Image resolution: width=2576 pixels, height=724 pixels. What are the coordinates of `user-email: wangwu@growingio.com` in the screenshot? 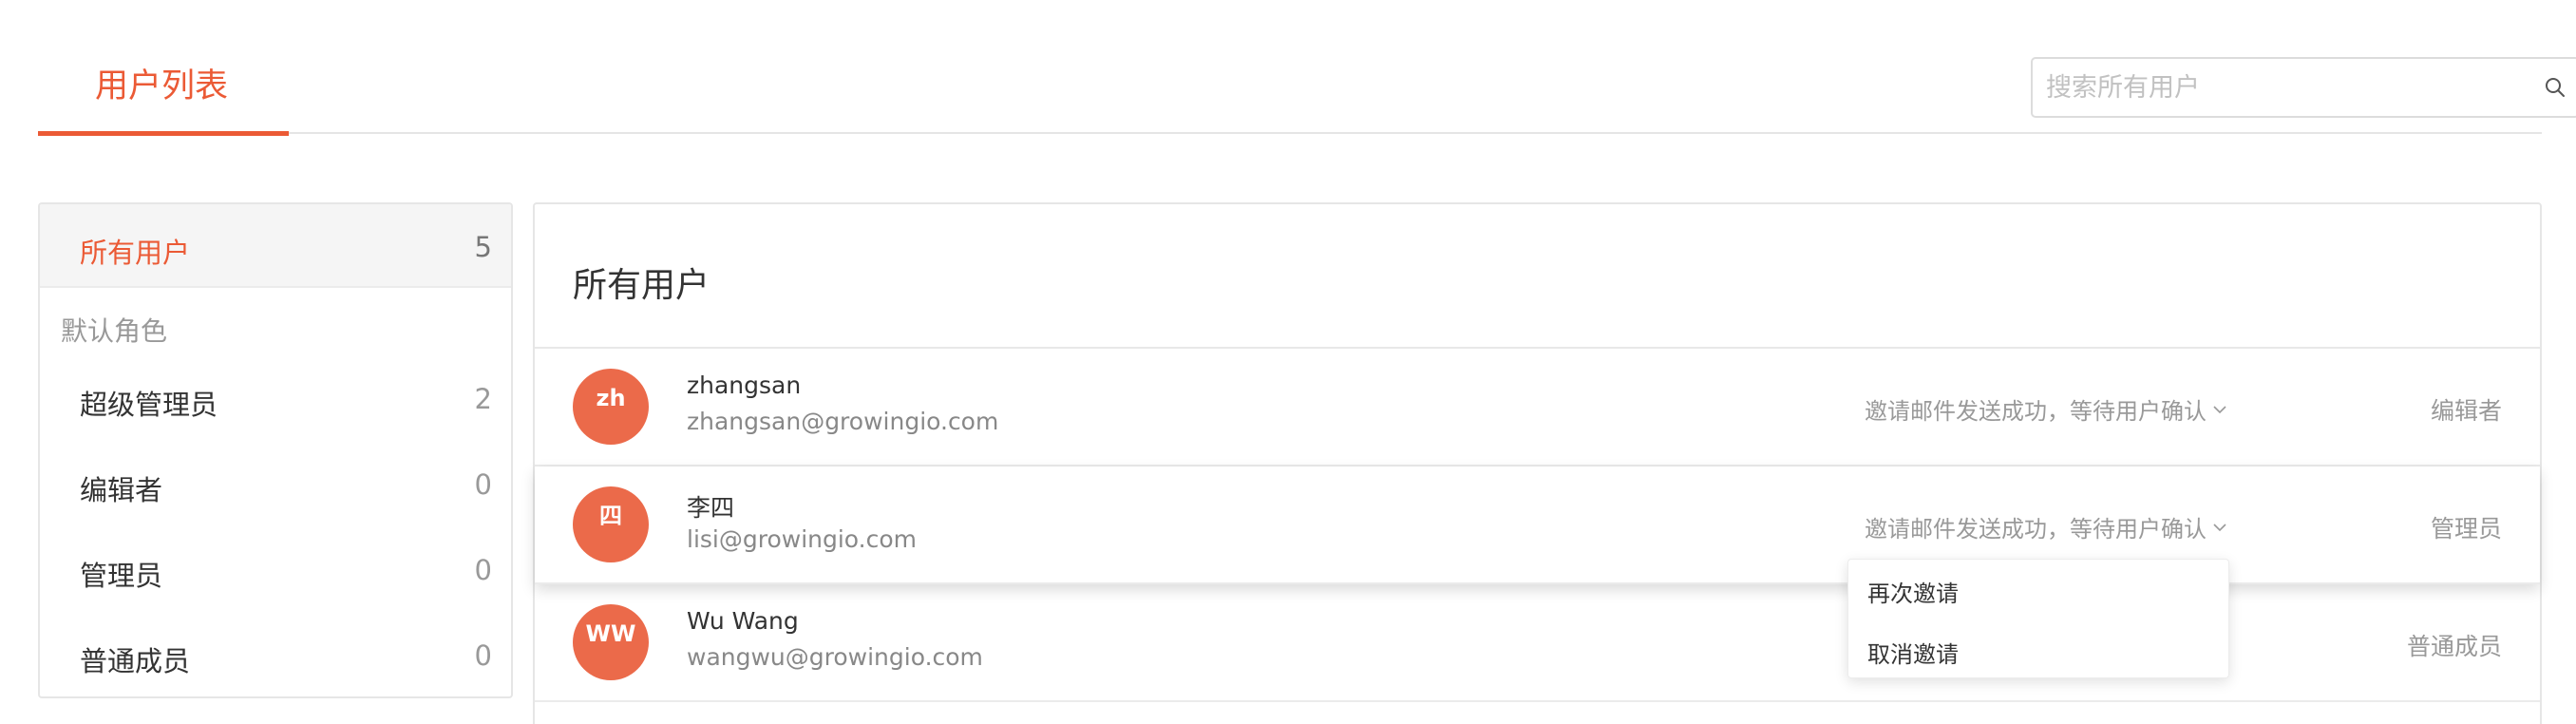 It's located at (835, 657).